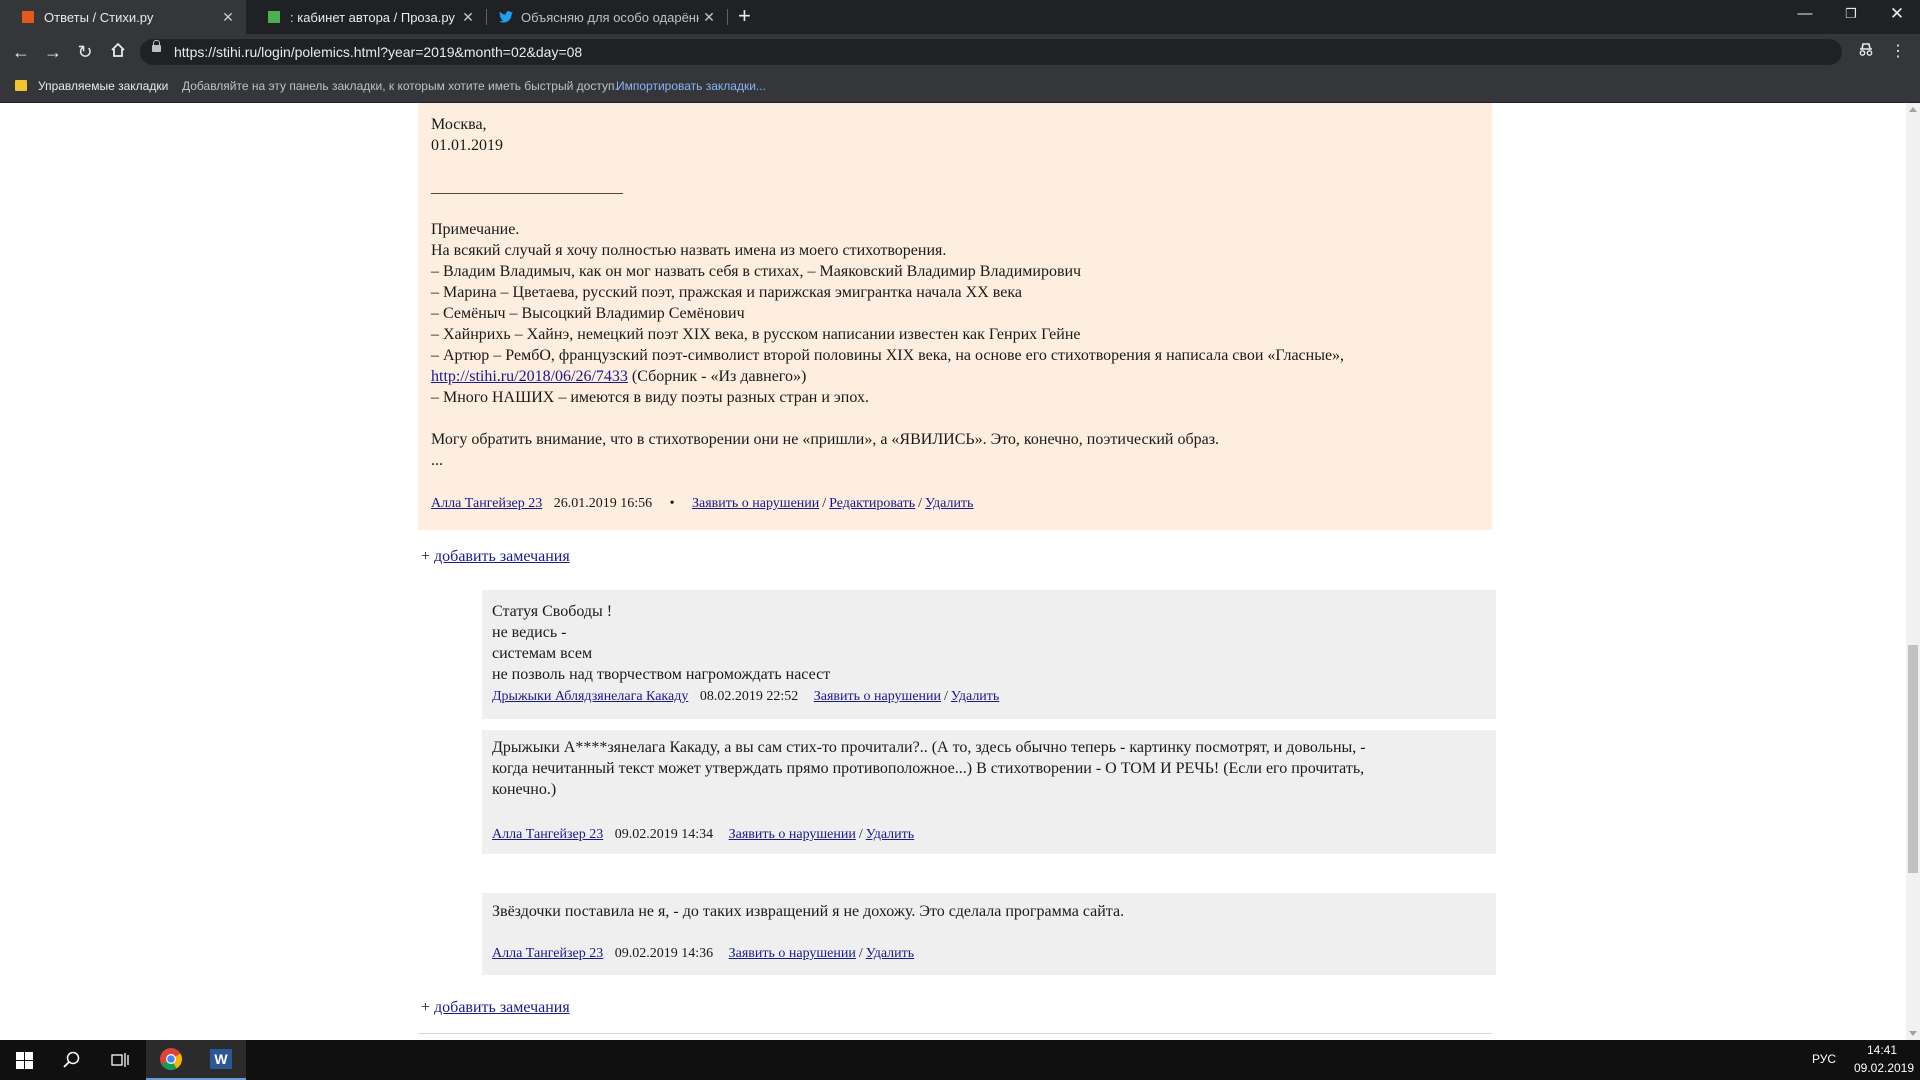 Image resolution: width=1920 pixels, height=1080 pixels. What do you see at coordinates (1824, 1059) in the screenshot?
I see `language-indicator: РУС` at bounding box center [1824, 1059].